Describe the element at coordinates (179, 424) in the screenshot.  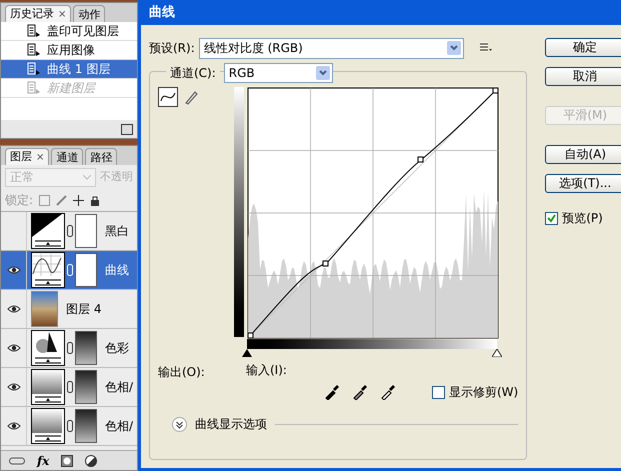
I see `expand-icon` at that location.